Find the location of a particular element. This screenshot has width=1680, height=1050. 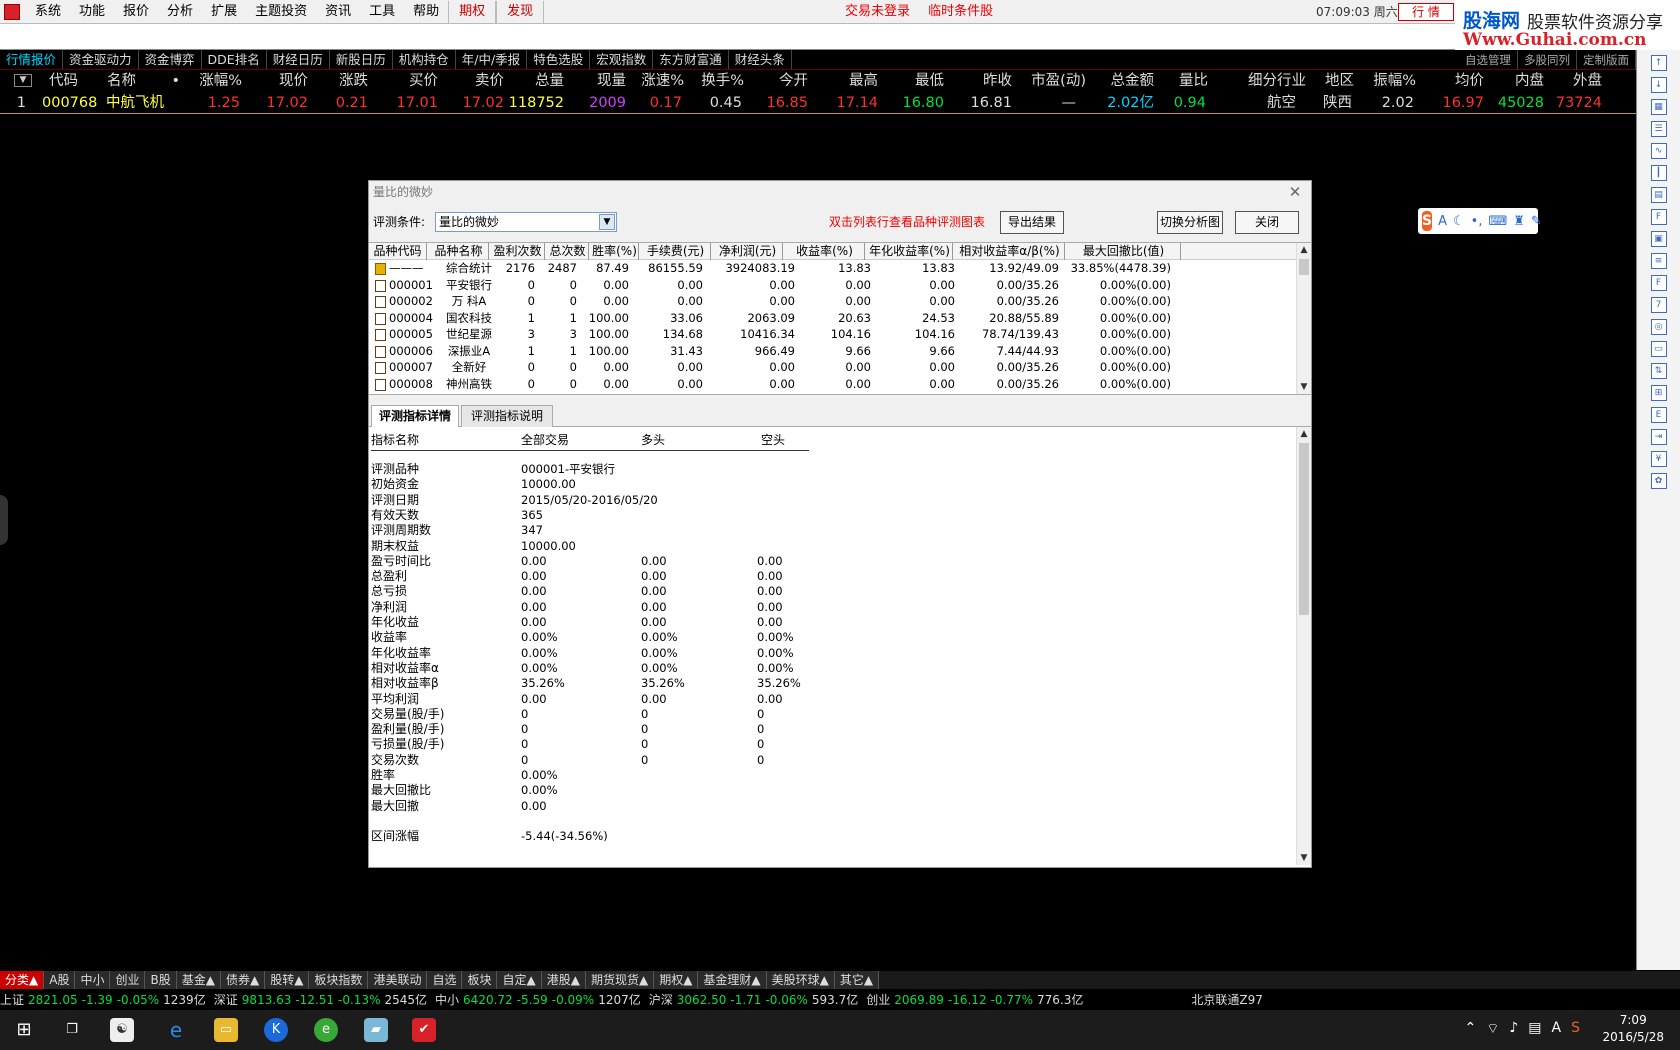

category-tab: 债券▲ is located at coordinates (243, 980).